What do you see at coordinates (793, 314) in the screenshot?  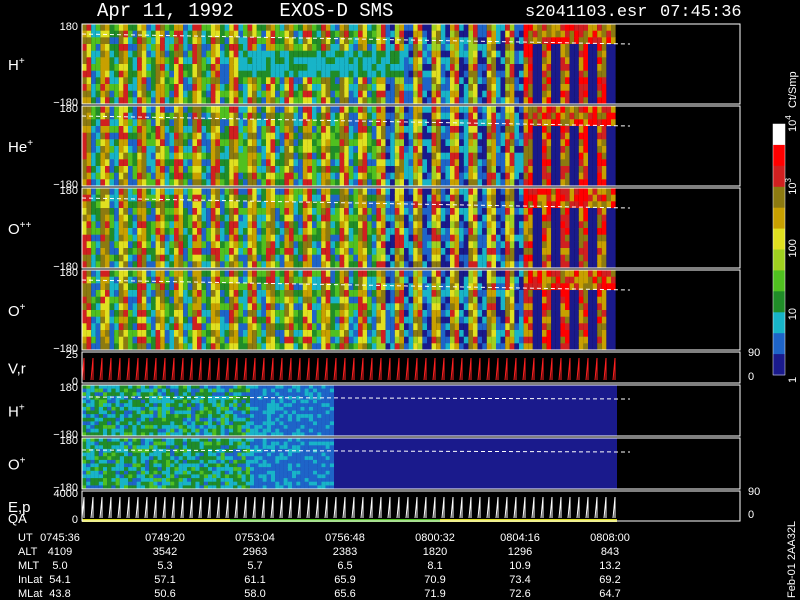 I see `colorbar-tick: 10` at bounding box center [793, 314].